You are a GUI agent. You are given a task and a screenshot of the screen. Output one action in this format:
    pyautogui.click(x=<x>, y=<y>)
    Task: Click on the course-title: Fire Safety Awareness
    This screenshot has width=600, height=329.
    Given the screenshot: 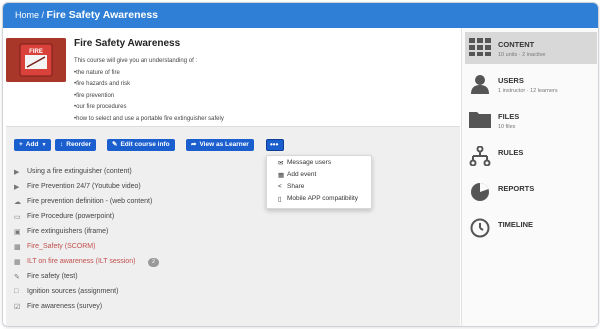 What is the action you would take?
    pyautogui.click(x=127, y=43)
    